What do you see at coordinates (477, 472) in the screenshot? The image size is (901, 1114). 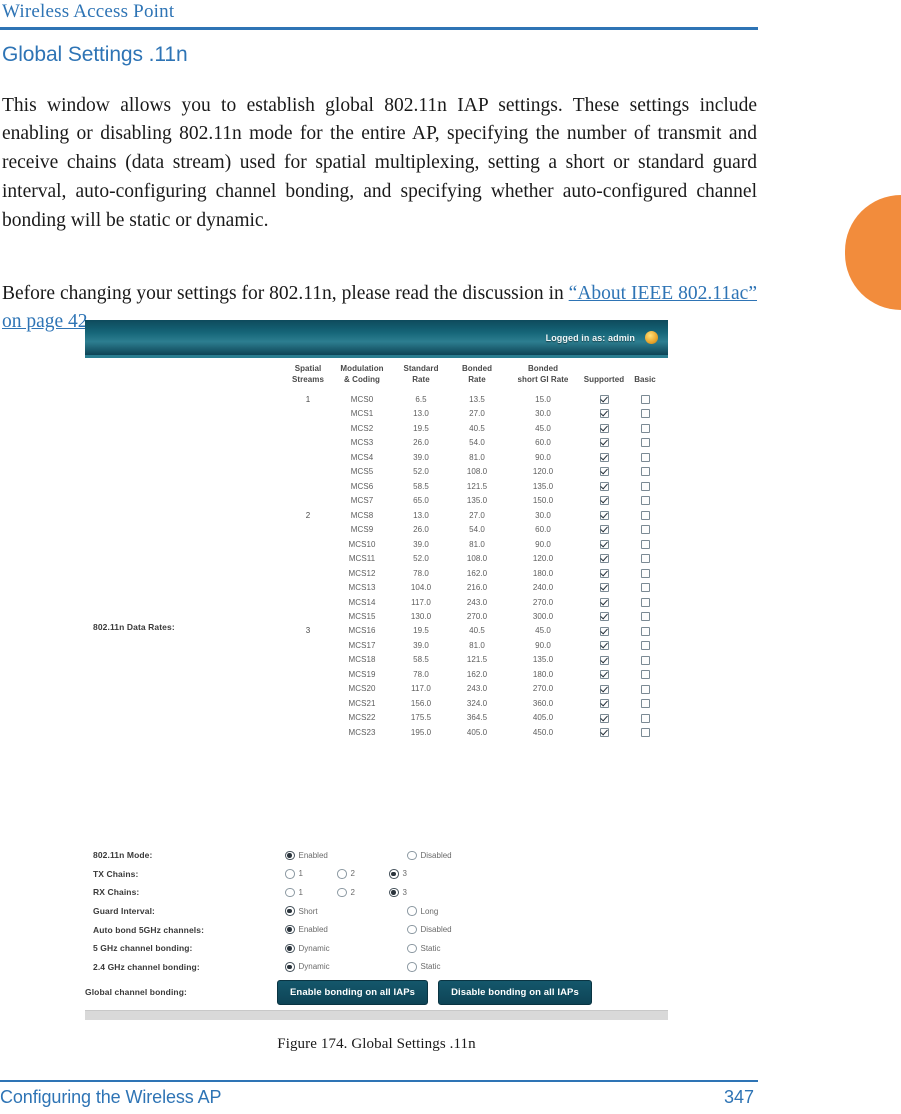 I see `cell-bonded-rate: 108.0` at bounding box center [477, 472].